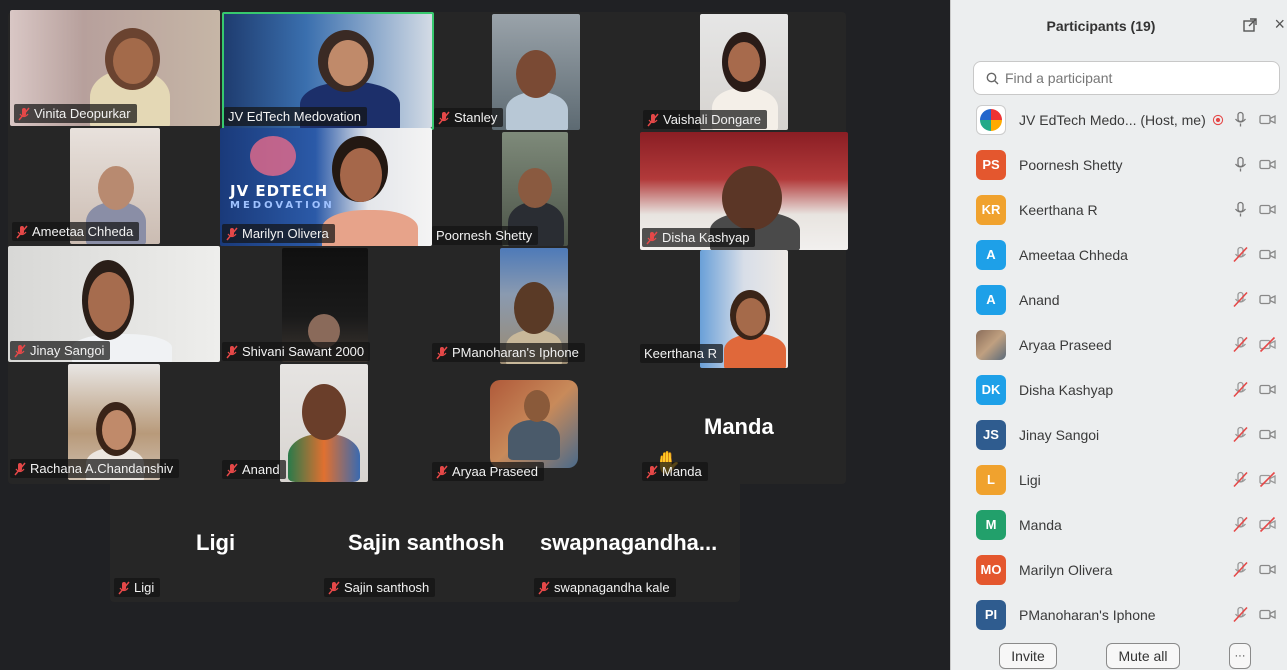 The image size is (1287, 670). What do you see at coordinates (1119, 344) in the screenshot?
I see `participant-row: Aryaa Praseed` at bounding box center [1119, 344].